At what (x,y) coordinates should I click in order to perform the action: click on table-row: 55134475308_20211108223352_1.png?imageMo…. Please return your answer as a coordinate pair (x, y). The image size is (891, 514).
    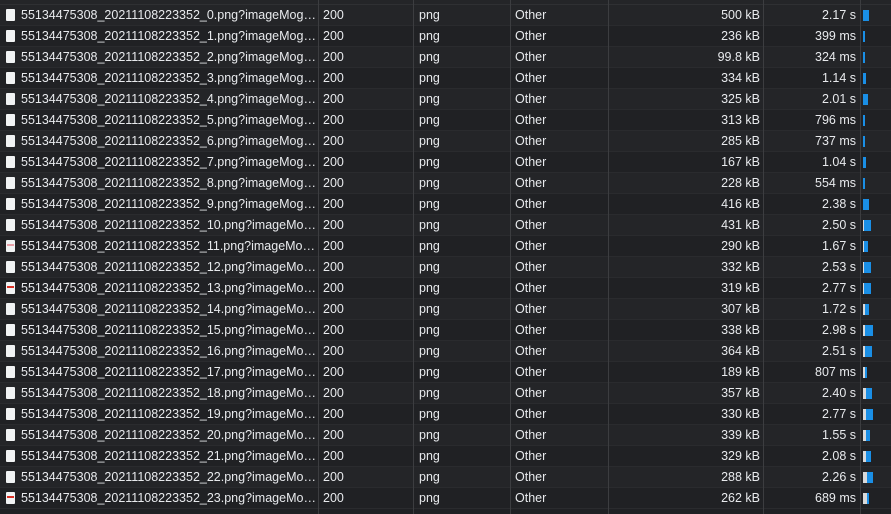
    Looking at the image, I should click on (445, 36).